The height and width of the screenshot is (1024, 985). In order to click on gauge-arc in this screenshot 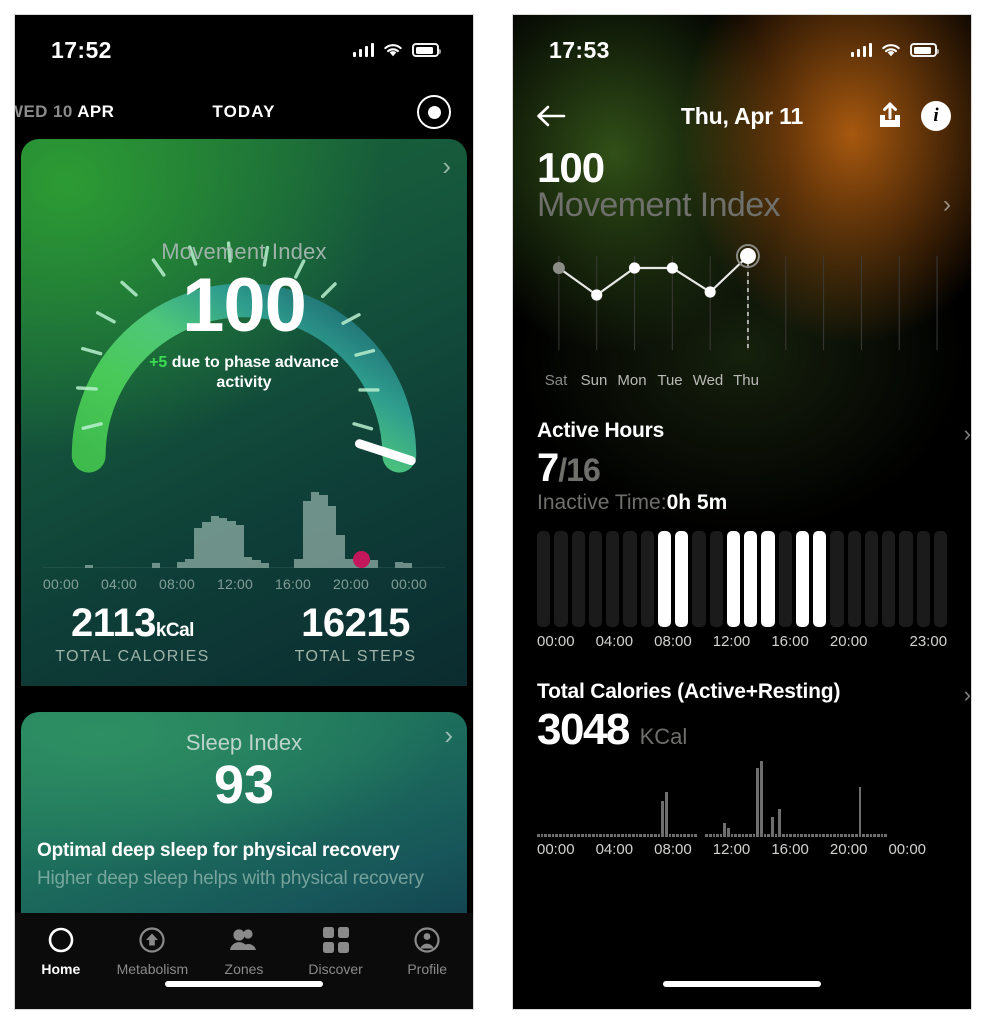, I will do `click(244, 378)`.